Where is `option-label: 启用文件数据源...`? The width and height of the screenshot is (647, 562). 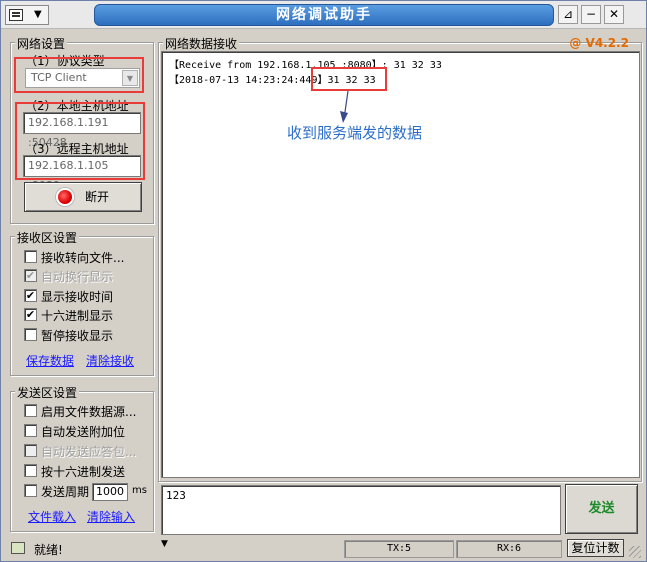 option-label: 启用文件数据源... is located at coordinates (89, 412).